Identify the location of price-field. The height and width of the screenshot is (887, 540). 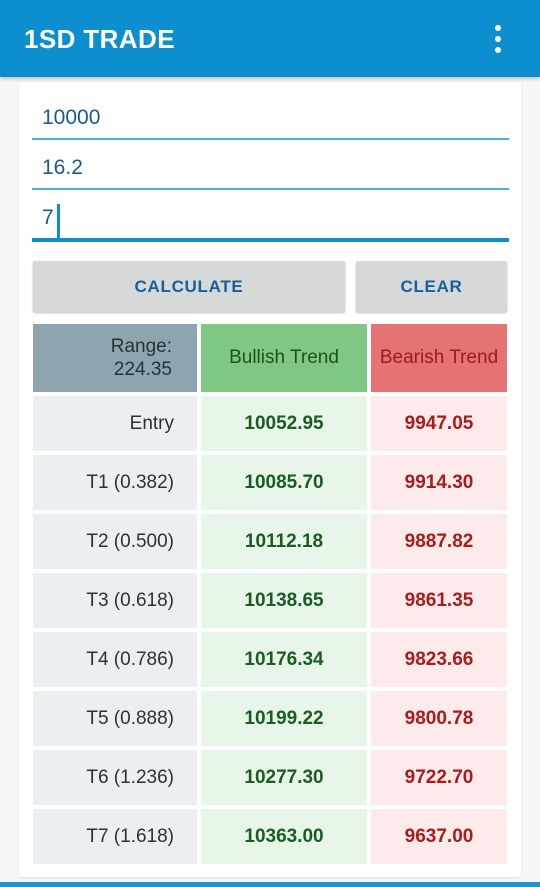
(270, 121).